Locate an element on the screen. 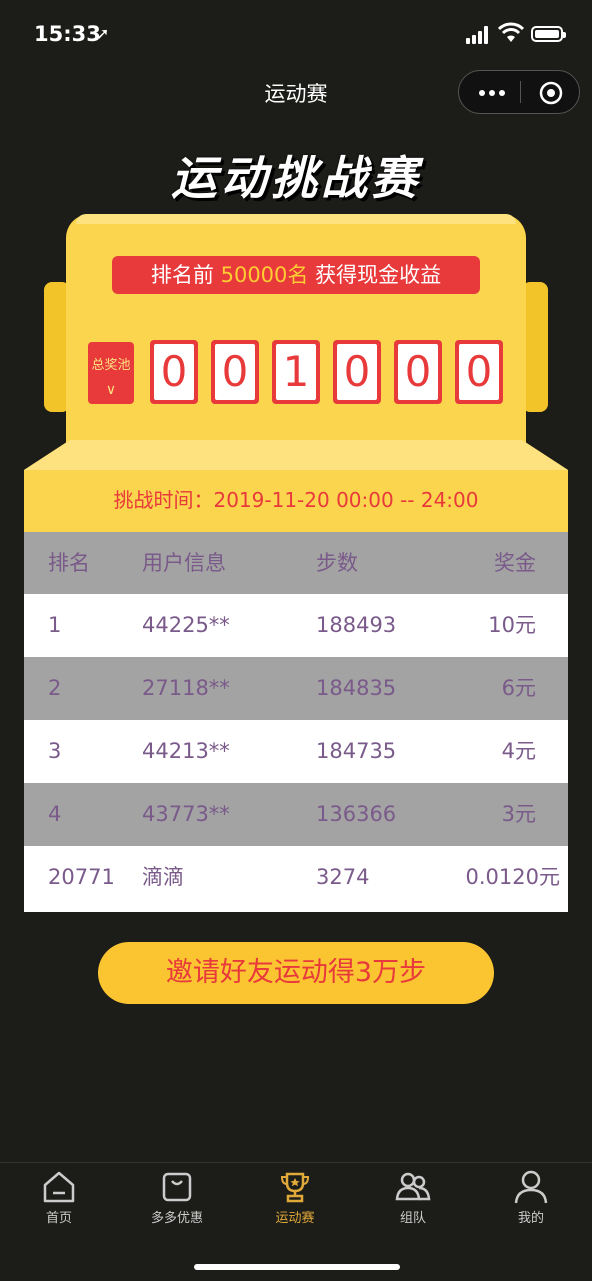 Image resolution: width=592 pixels, height=1281 pixels. bag-icon is located at coordinates (177, 1187).